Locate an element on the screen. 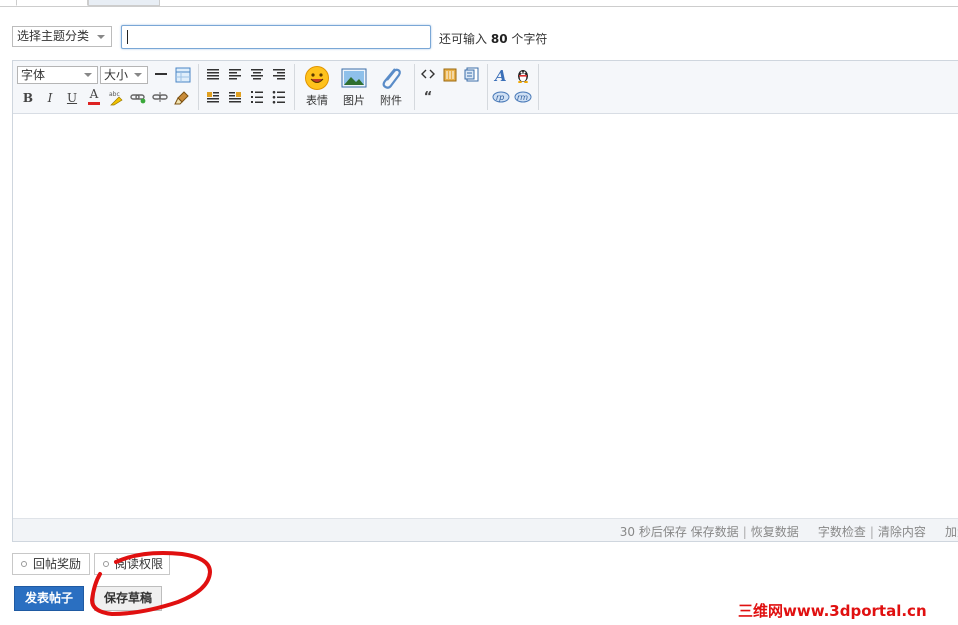  image-button: 图片 is located at coordinates (354, 86).